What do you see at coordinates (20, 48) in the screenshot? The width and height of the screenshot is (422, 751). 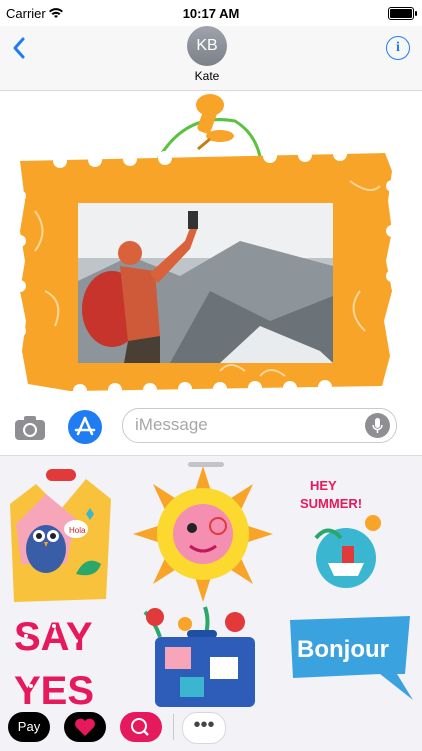 I see `chevron-left-icon` at bounding box center [20, 48].